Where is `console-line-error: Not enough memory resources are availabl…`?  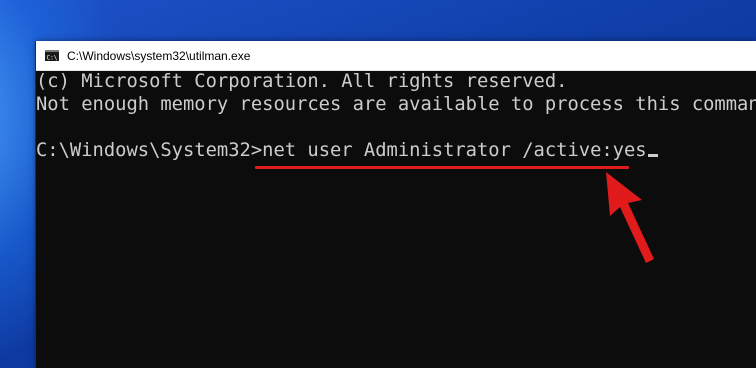
console-line-error: Not enough memory resources are availabl… is located at coordinates (396, 104).